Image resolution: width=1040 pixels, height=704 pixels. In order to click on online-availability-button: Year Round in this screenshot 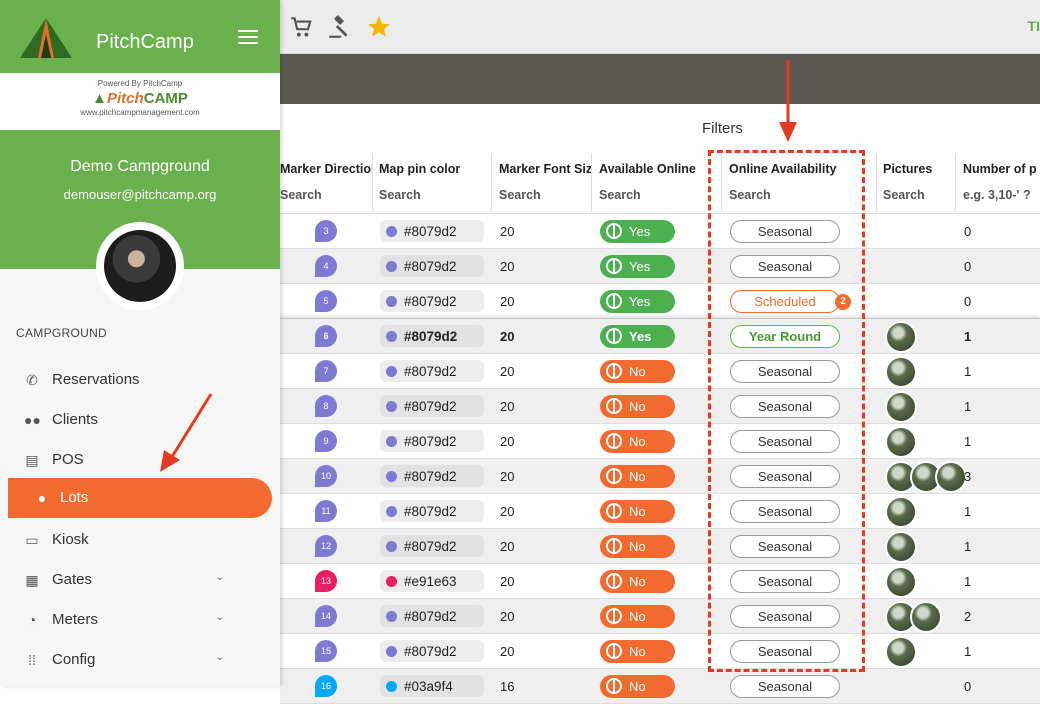, I will do `click(785, 336)`.